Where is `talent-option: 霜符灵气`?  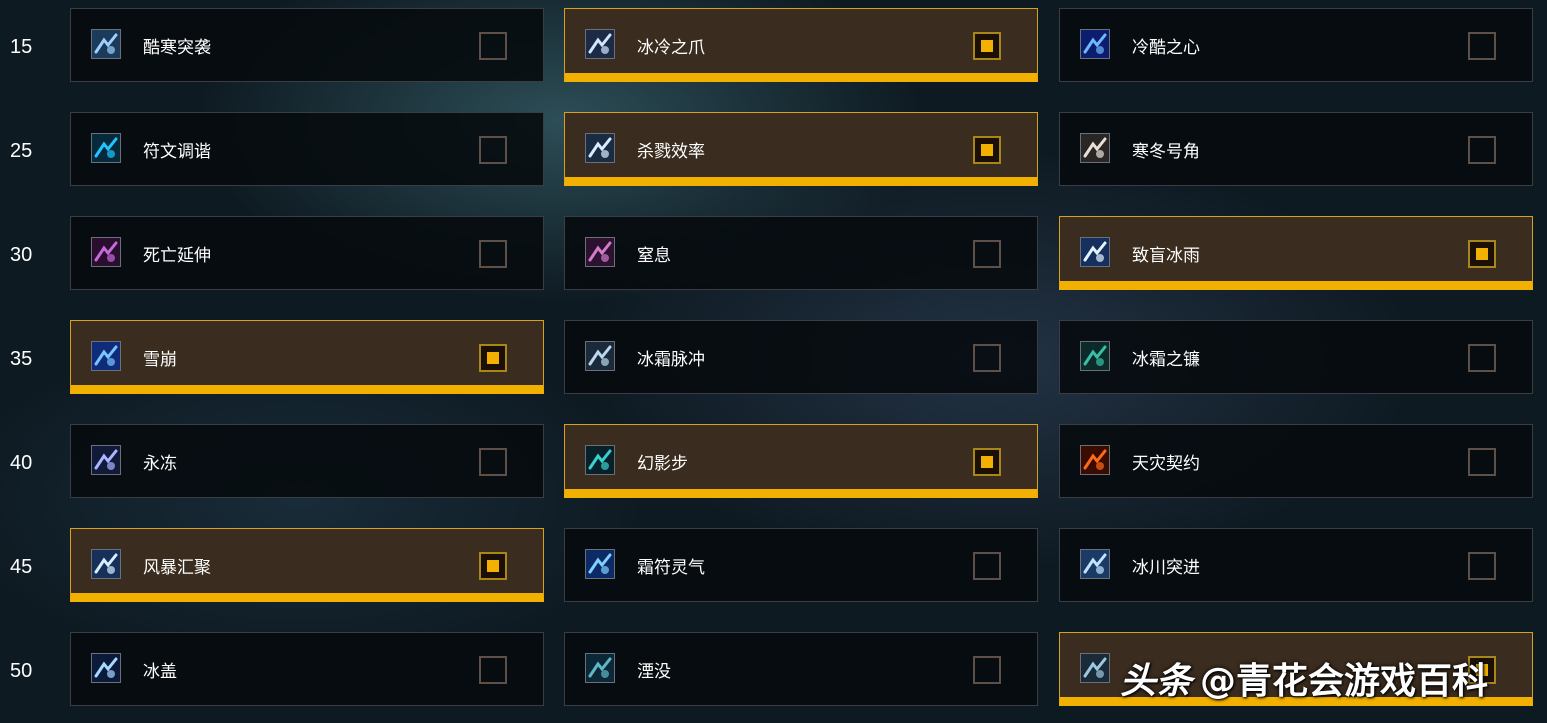
talent-option: 霜符灵气 is located at coordinates (801, 565).